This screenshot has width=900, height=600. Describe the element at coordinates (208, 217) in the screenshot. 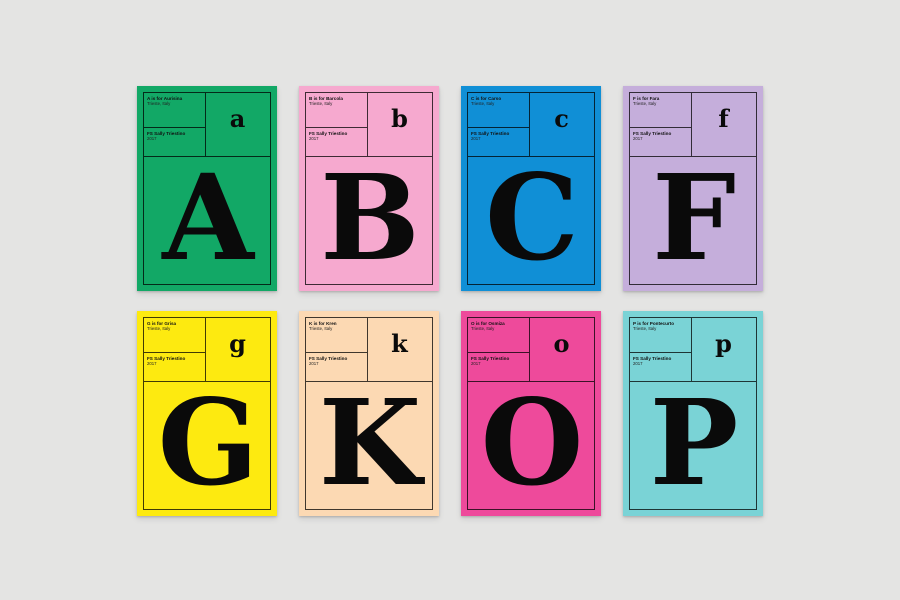

I see `uppercase-letter: A` at that location.